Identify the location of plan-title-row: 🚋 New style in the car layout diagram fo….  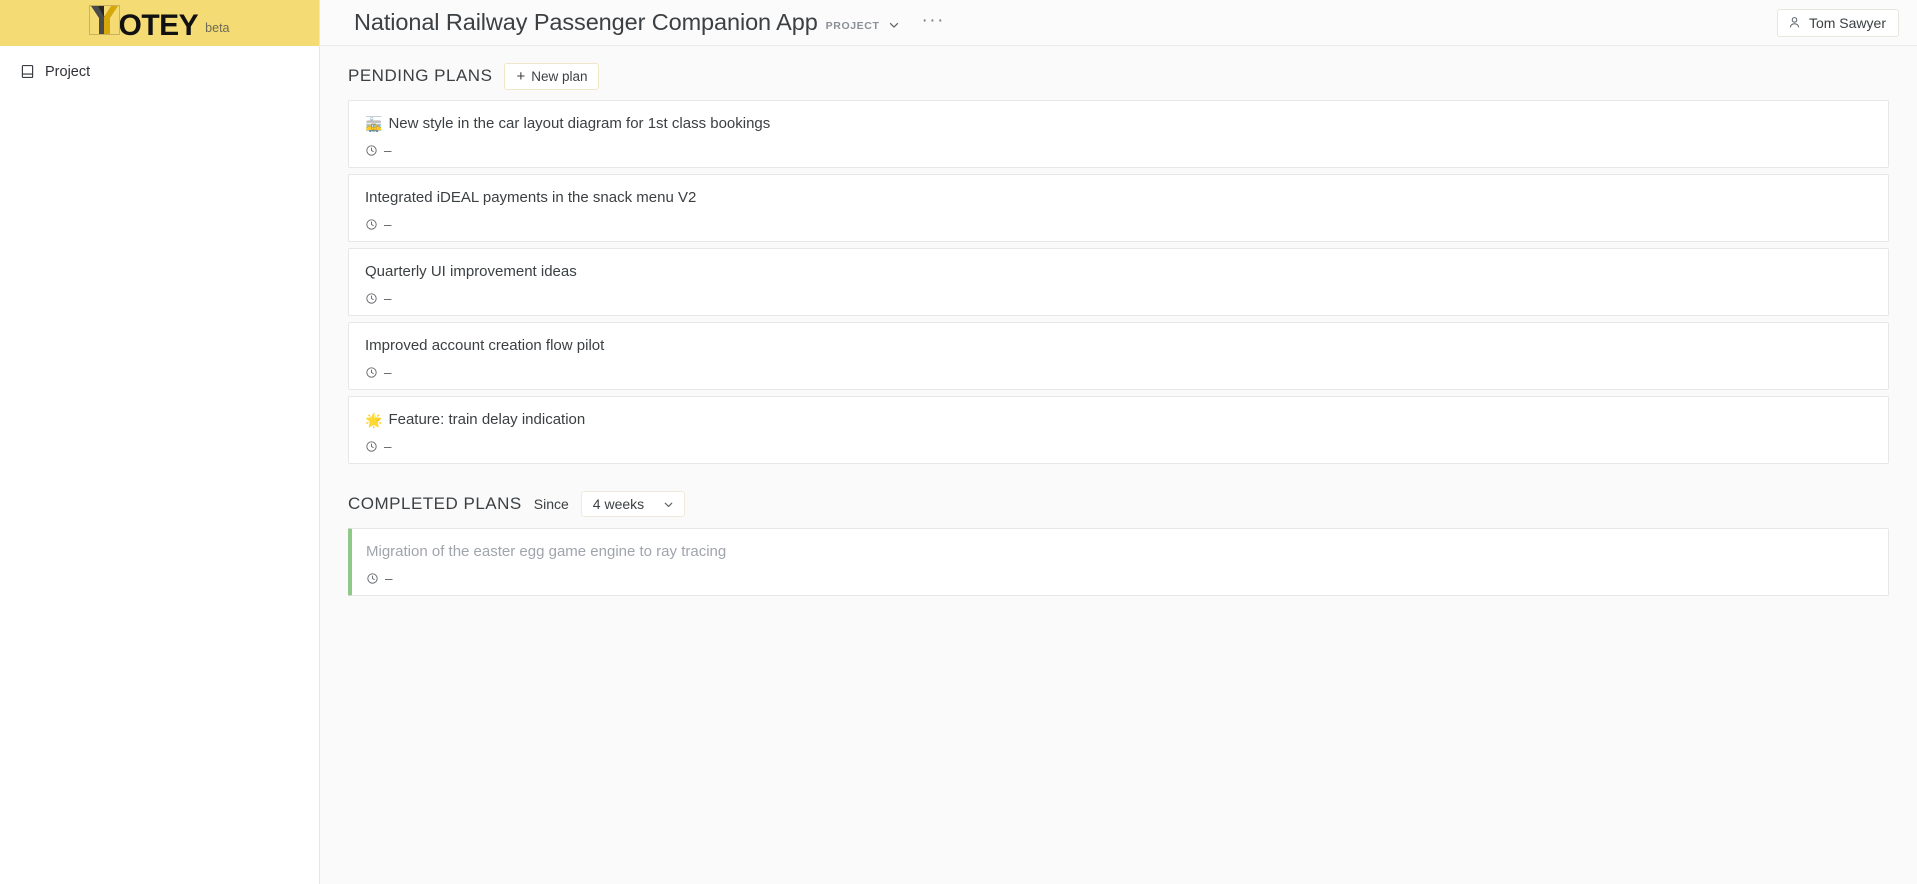
(1118, 124).